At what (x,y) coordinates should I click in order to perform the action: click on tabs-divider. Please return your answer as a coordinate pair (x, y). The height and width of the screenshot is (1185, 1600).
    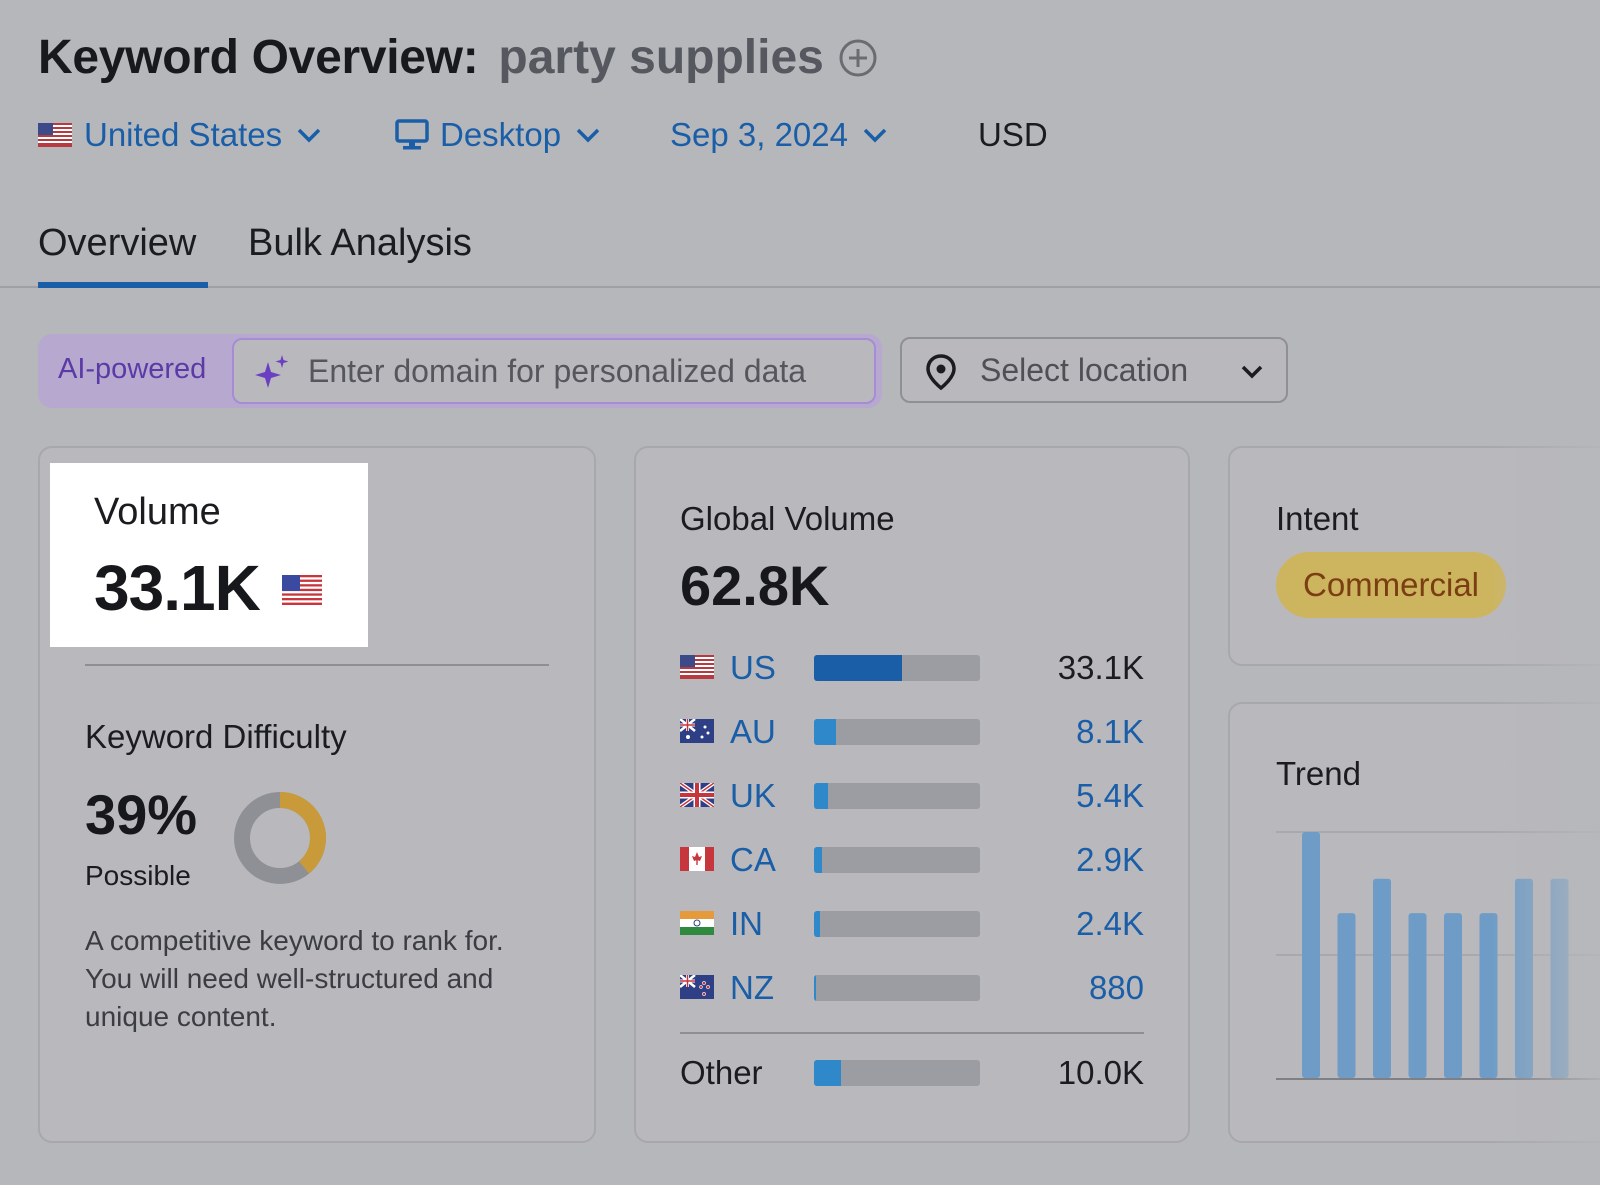
    Looking at the image, I should click on (800, 287).